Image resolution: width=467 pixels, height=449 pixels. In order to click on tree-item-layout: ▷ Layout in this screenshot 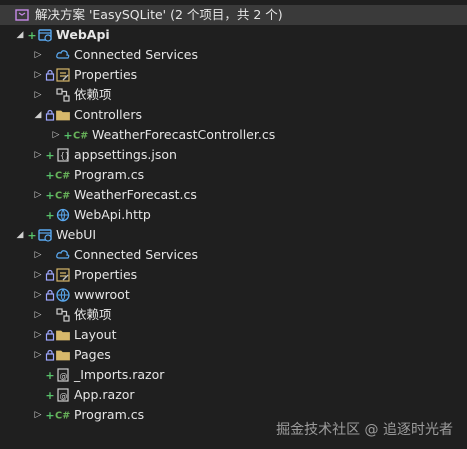, I will do `click(233, 335)`.